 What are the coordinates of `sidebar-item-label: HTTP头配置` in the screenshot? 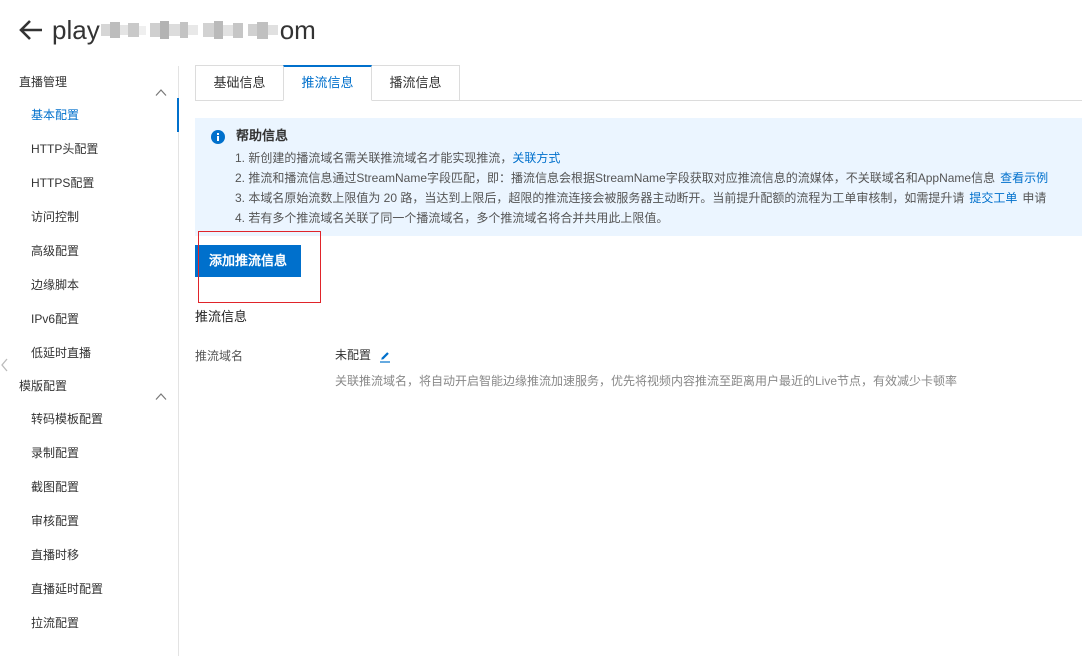 It's located at (65, 149).